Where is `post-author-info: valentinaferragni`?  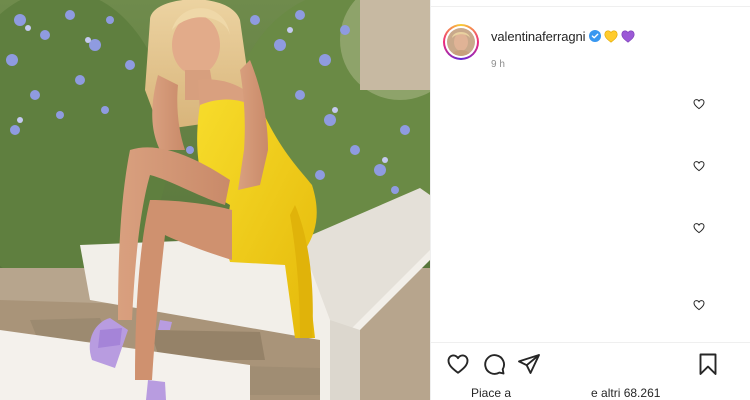
post-author-info: valentinaferragni is located at coordinates (563, 36).